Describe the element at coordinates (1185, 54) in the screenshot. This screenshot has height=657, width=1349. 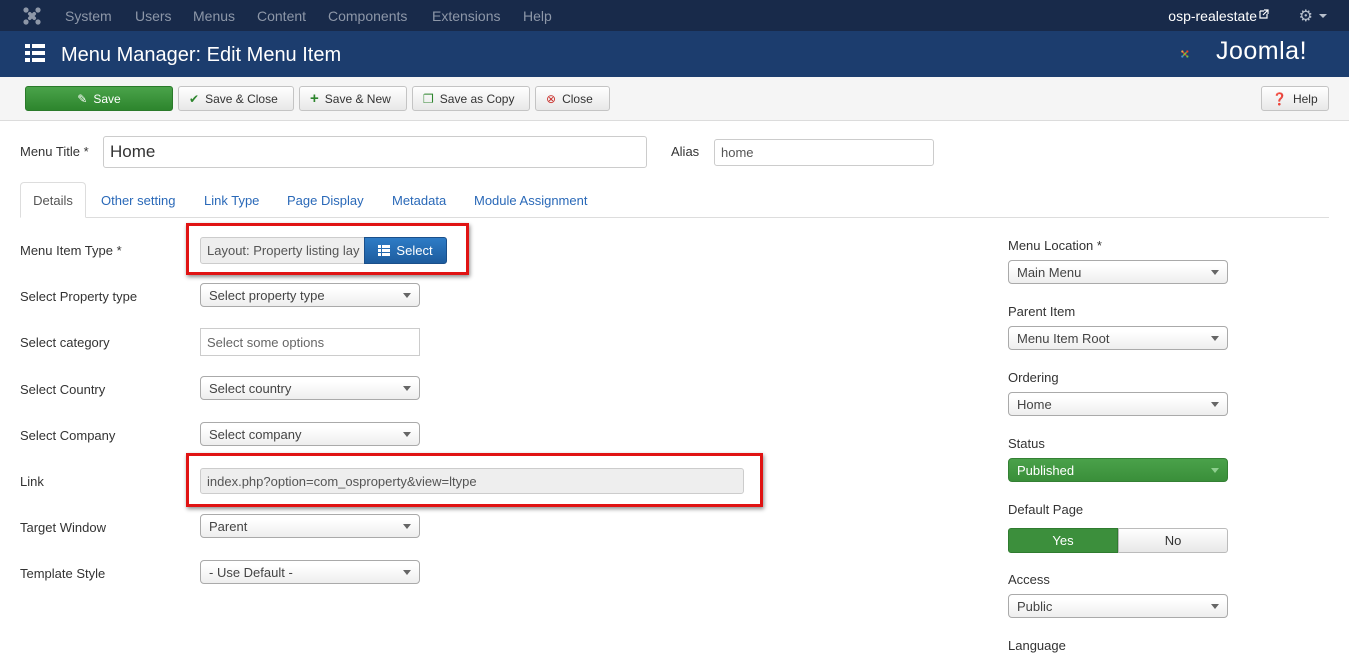
I see `joomla-brand-logo` at that location.